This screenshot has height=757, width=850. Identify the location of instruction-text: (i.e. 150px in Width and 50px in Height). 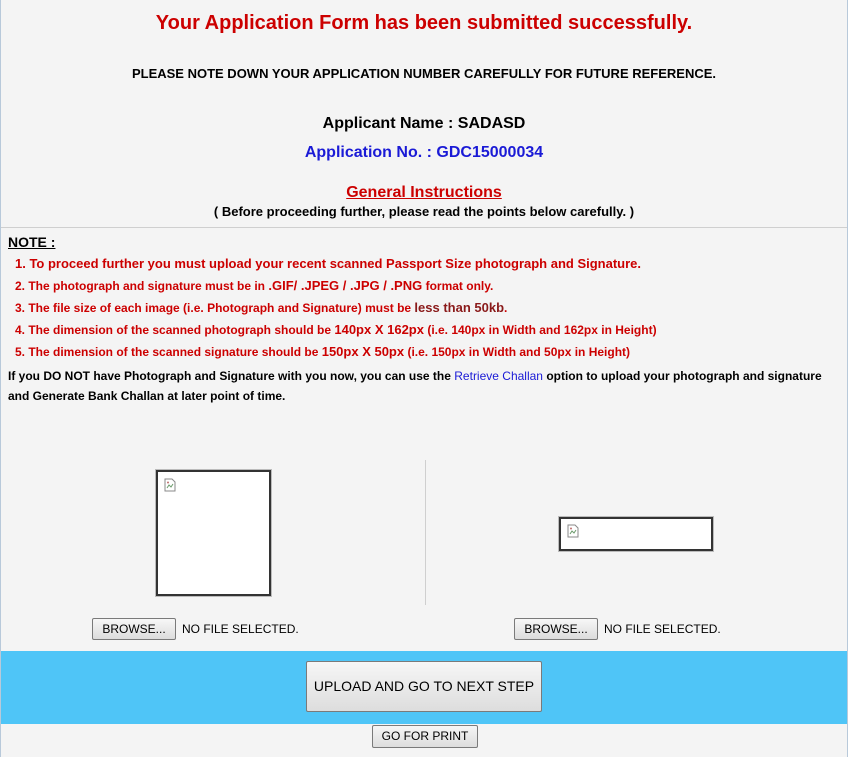
(517, 352).